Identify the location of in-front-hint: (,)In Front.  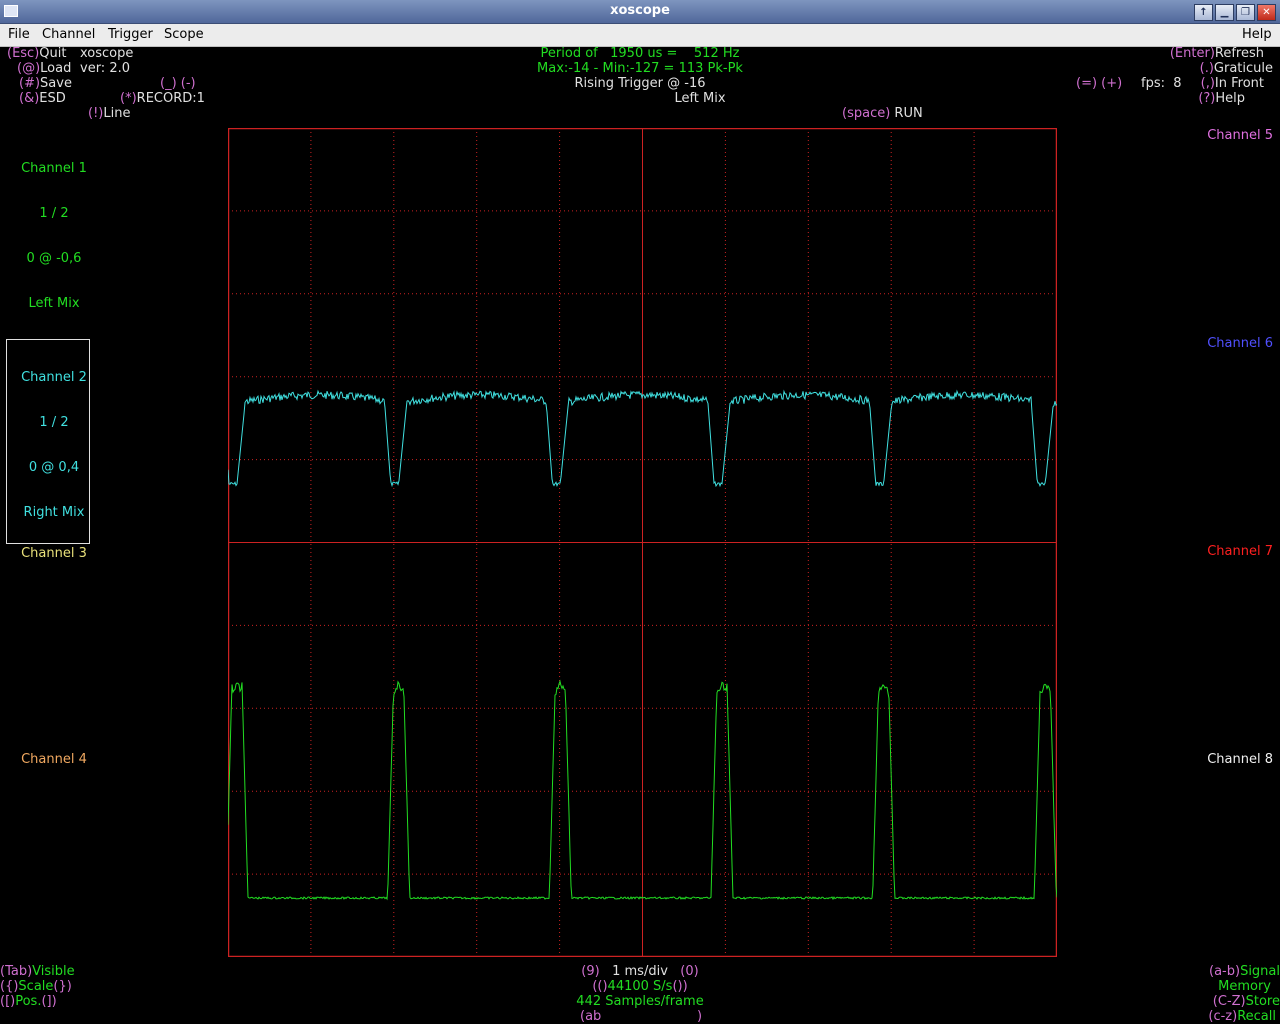
(1232, 83).